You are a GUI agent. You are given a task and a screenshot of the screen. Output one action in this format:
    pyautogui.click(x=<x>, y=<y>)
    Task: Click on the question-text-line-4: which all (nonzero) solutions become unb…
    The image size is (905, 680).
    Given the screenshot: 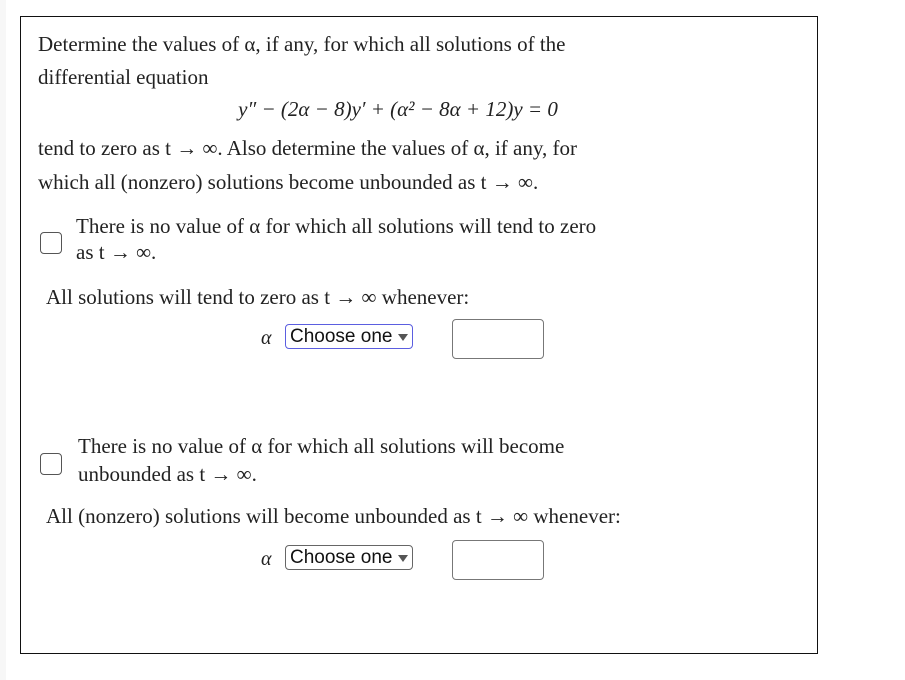 What is the action you would take?
    pyautogui.click(x=288, y=182)
    